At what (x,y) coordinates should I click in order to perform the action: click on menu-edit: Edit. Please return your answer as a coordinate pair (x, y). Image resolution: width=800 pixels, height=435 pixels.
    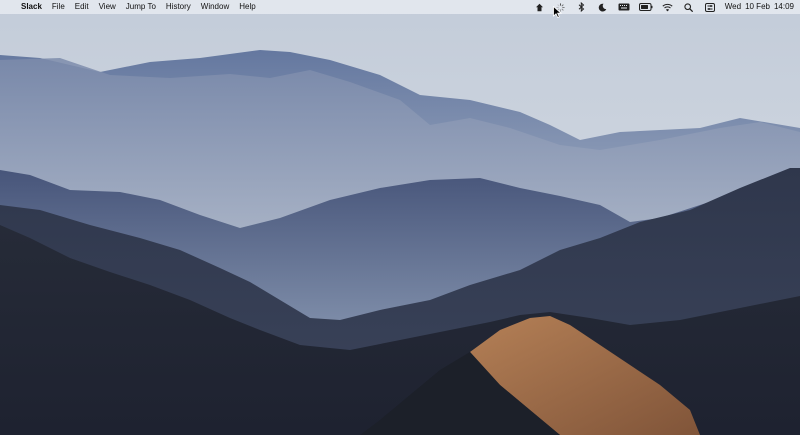
    Looking at the image, I should click on (82, 7).